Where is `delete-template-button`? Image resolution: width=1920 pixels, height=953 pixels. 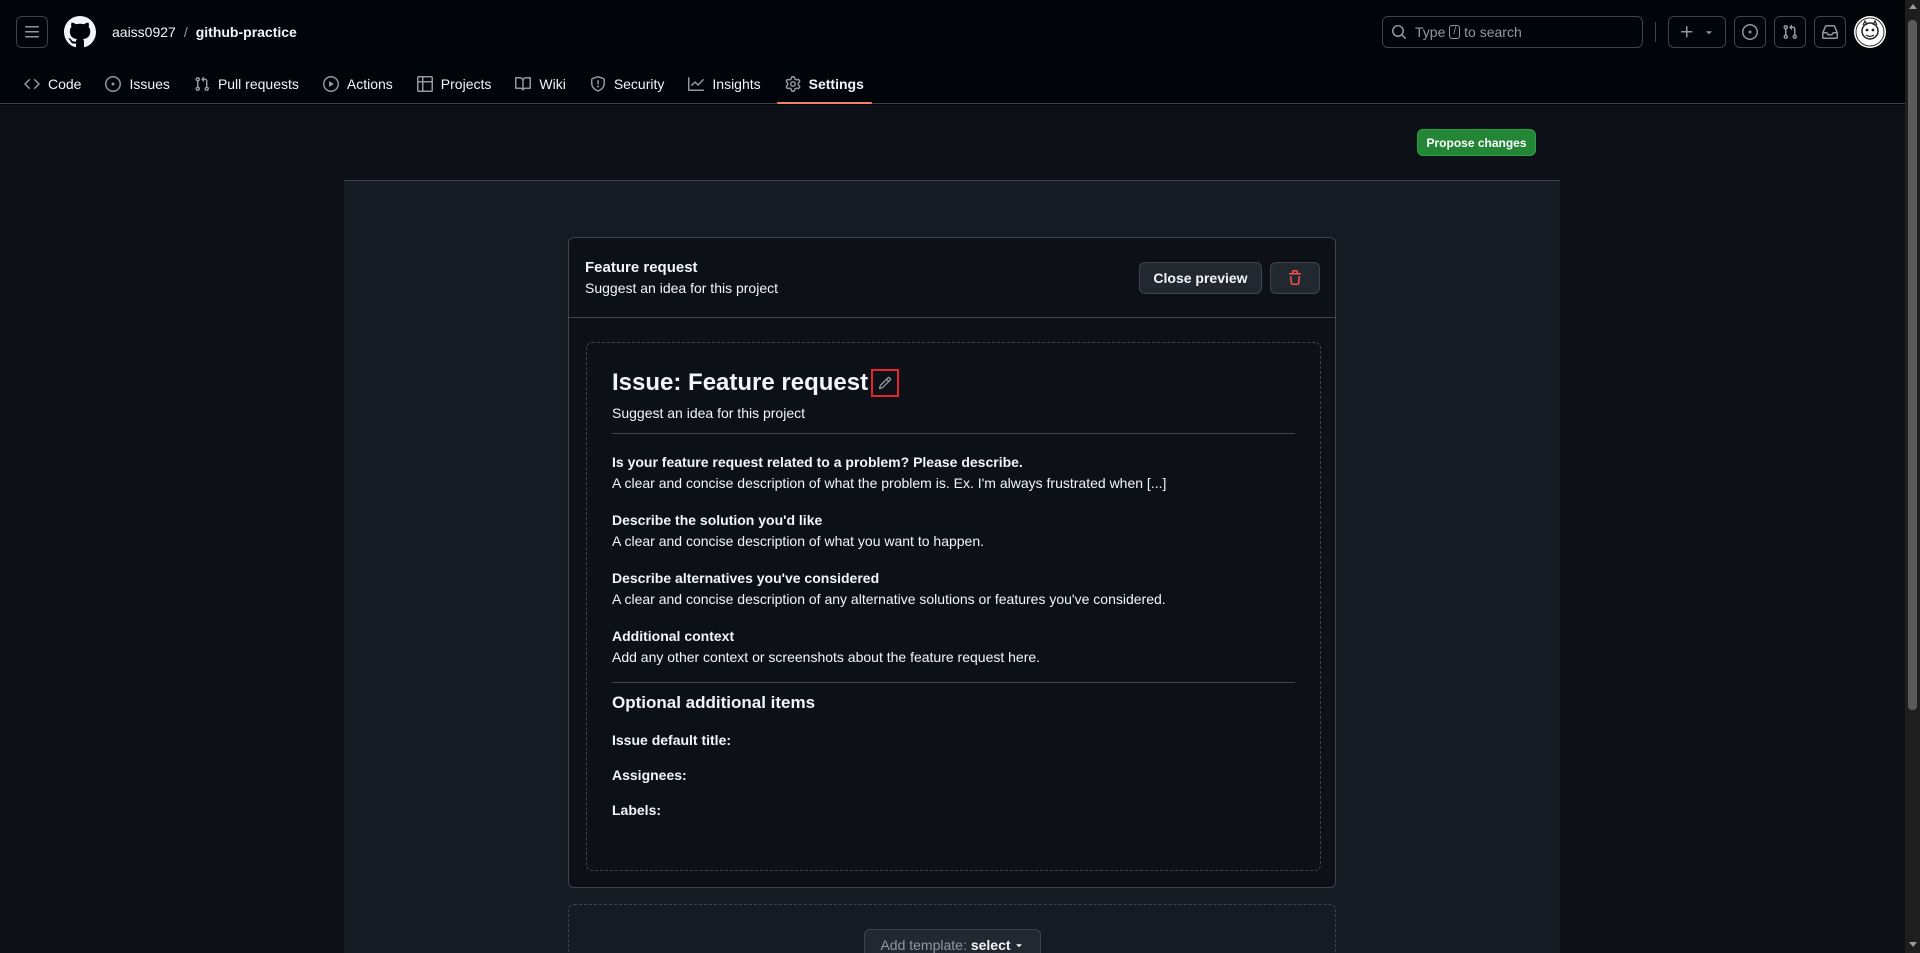 delete-template-button is located at coordinates (1295, 278).